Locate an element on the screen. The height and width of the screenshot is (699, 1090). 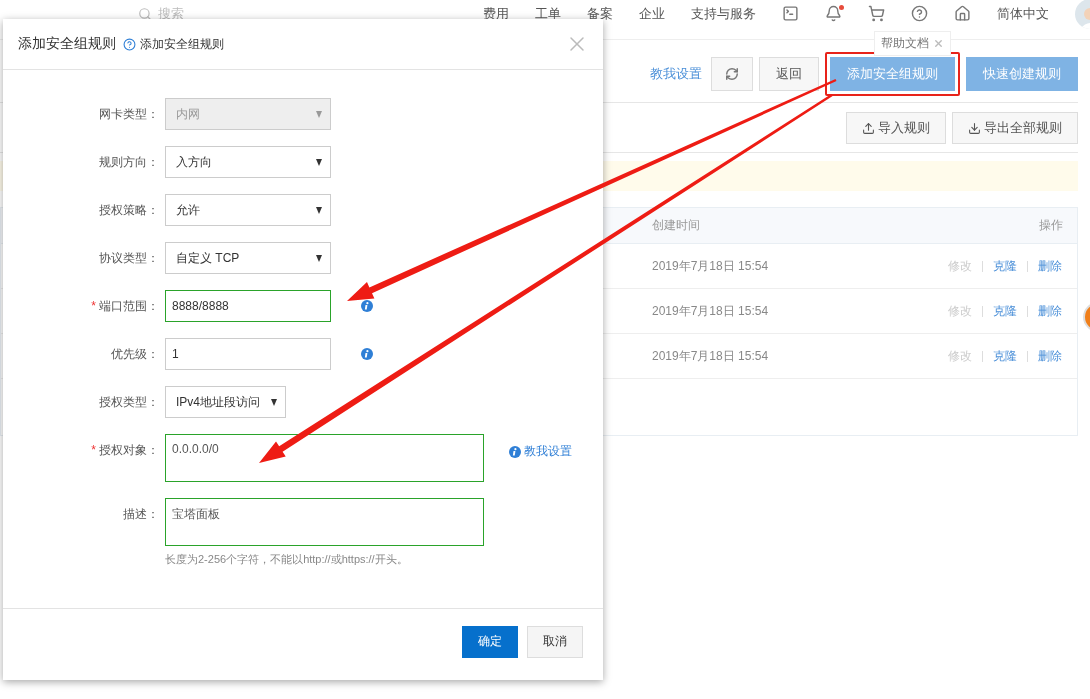
nav-link: 支持与服务 is located at coordinates (723, 13).